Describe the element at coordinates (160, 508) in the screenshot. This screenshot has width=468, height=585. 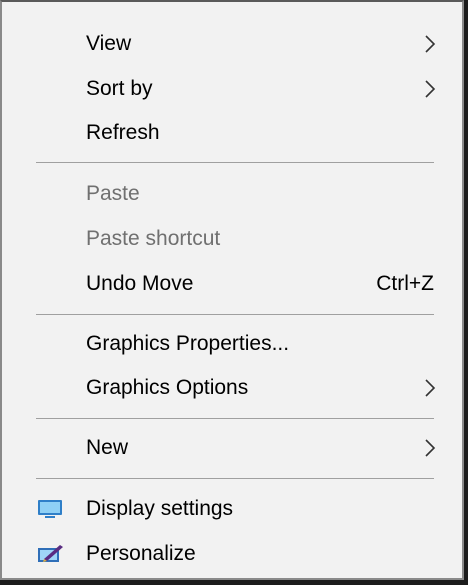
I see `menu-item-label: Display settings` at that location.